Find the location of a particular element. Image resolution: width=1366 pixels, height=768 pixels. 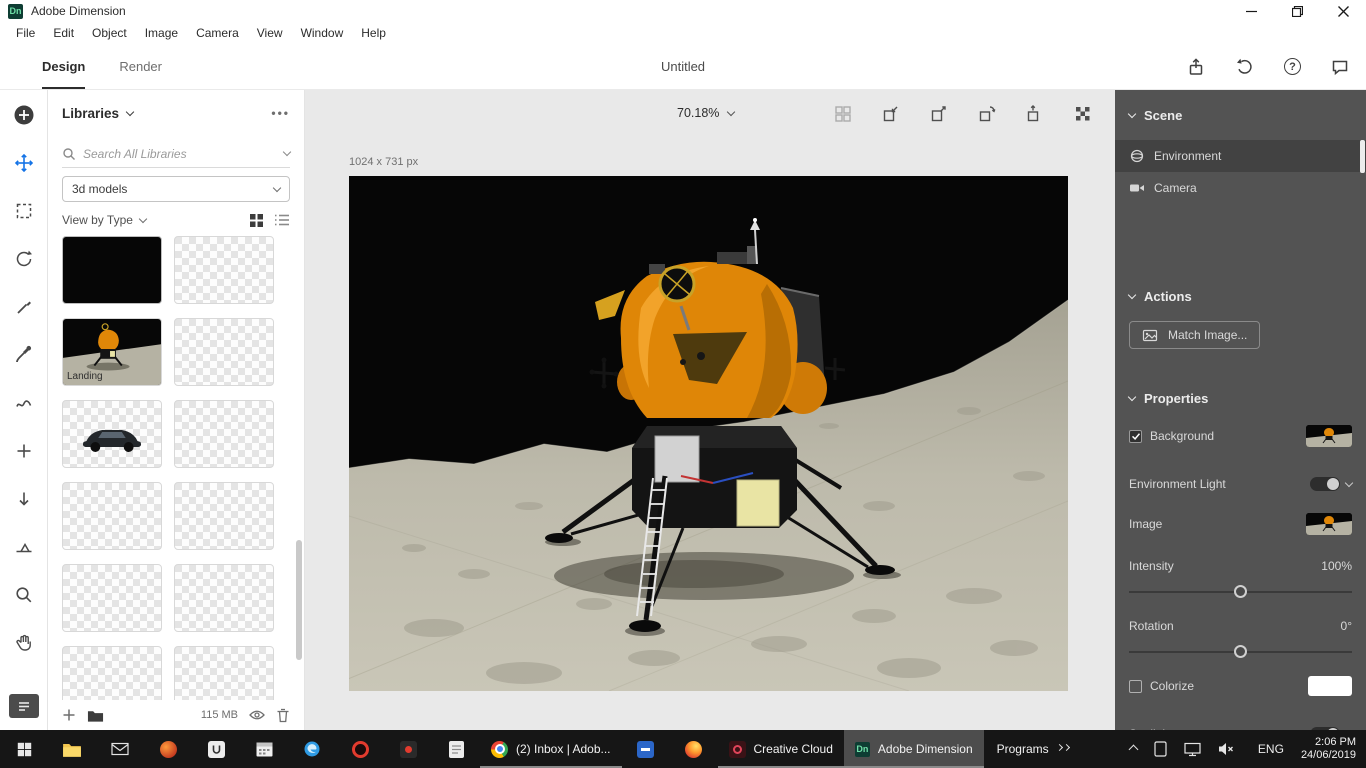

menu-window: Window is located at coordinates (322, 33).